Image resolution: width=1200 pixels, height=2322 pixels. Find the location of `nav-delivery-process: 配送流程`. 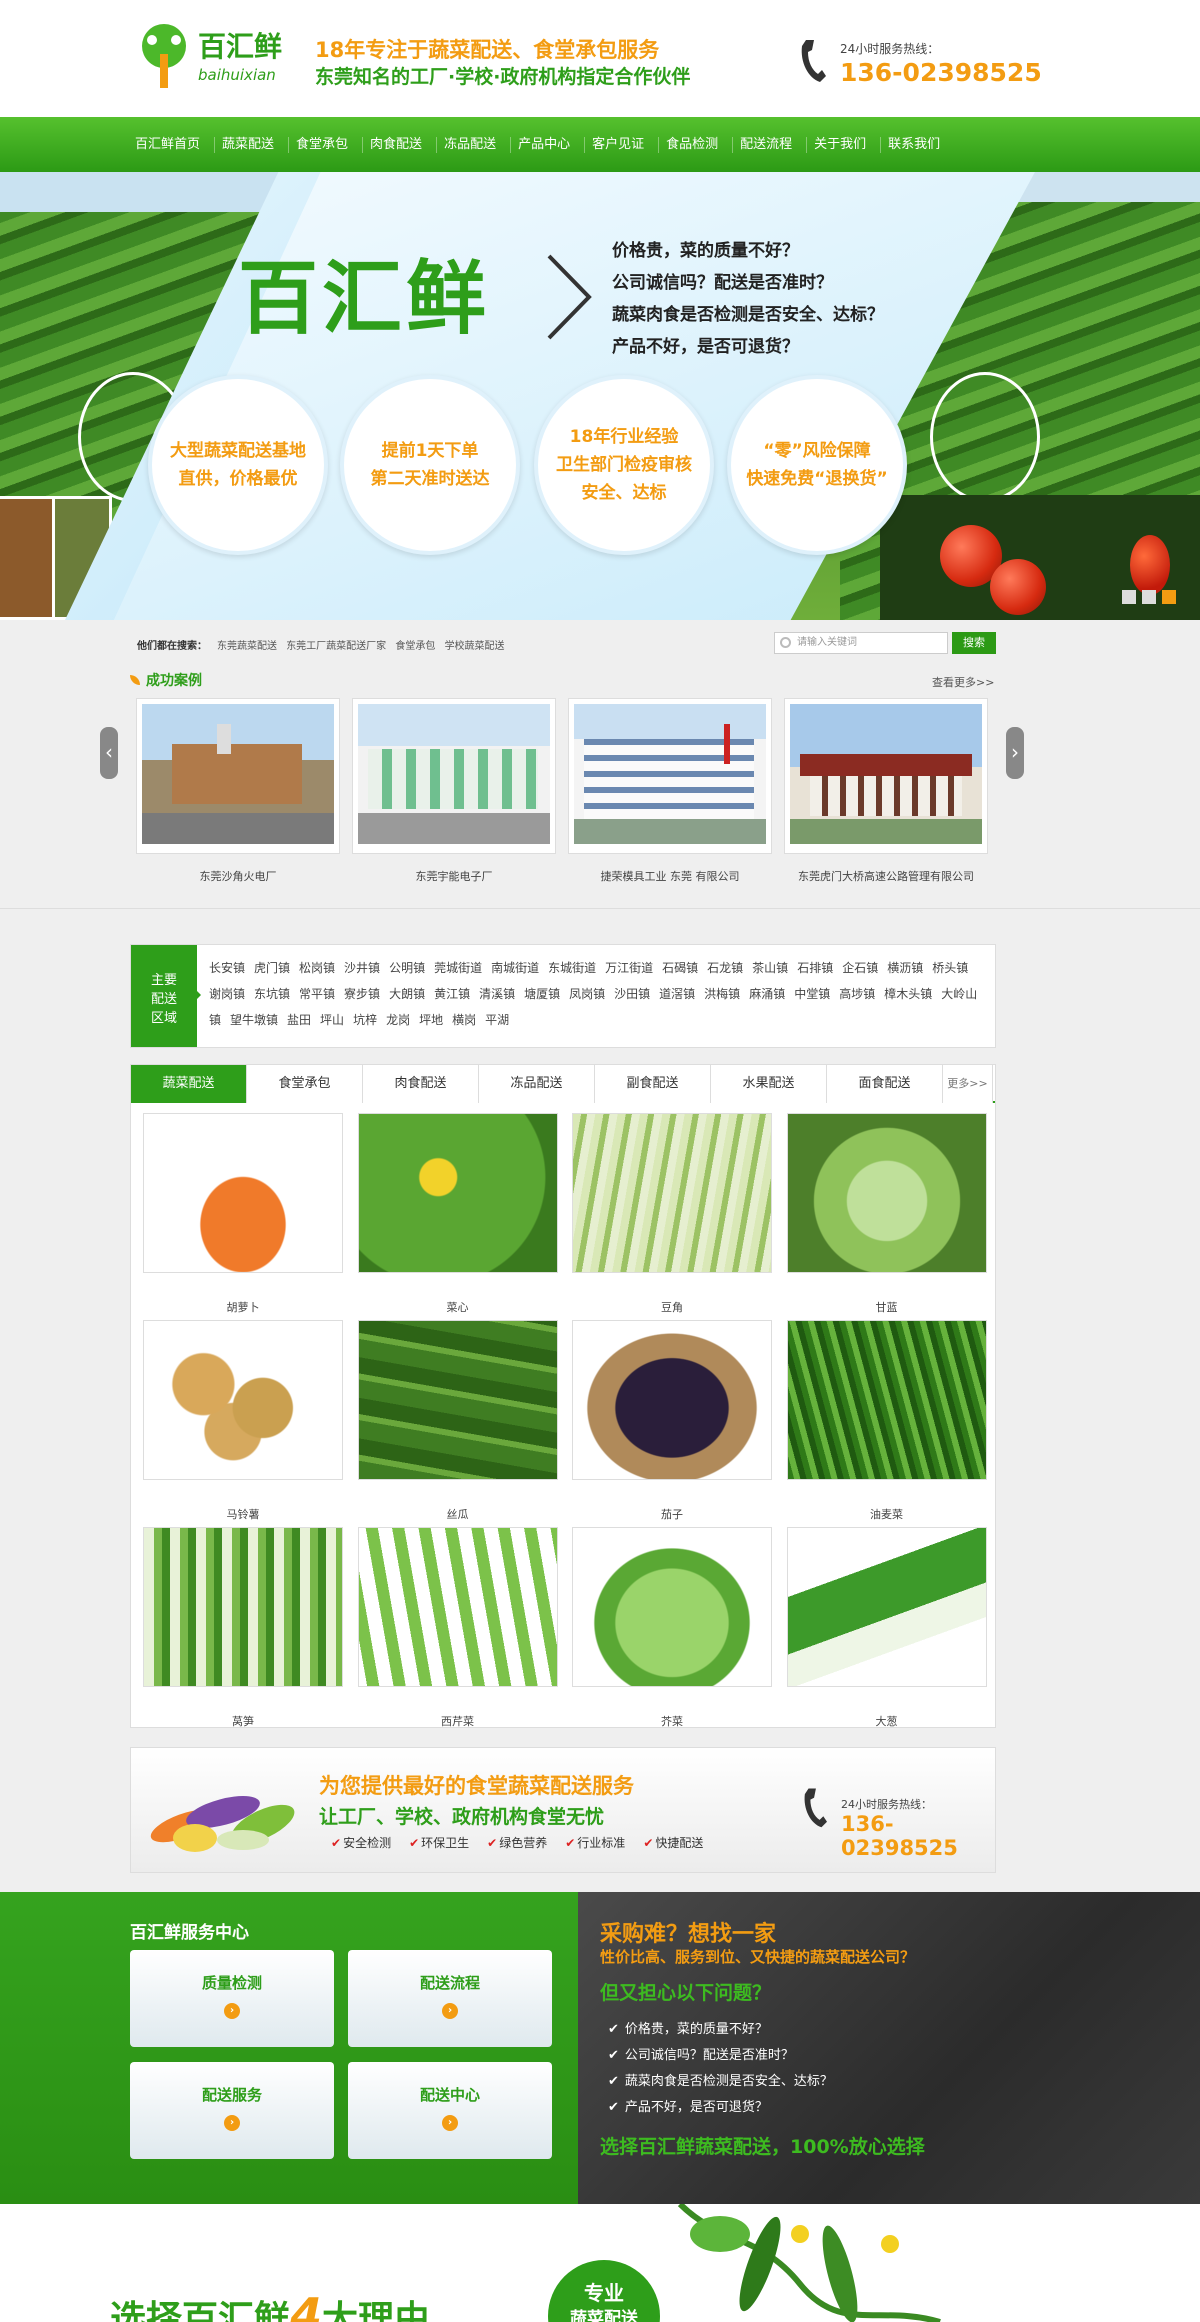

nav-delivery-process: 配送流程 is located at coordinates (770, 144).